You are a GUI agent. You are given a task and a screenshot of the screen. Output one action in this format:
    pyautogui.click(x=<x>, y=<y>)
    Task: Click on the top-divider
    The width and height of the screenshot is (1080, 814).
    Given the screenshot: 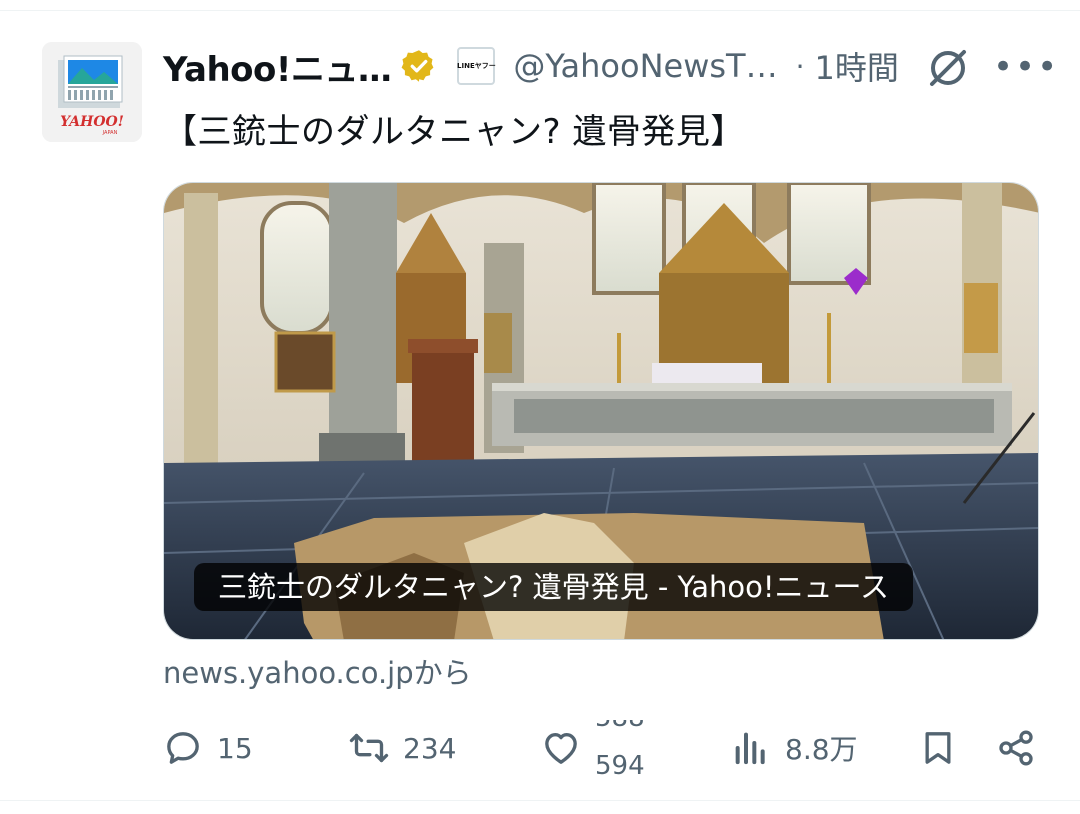 What is the action you would take?
    pyautogui.click(x=540, y=10)
    